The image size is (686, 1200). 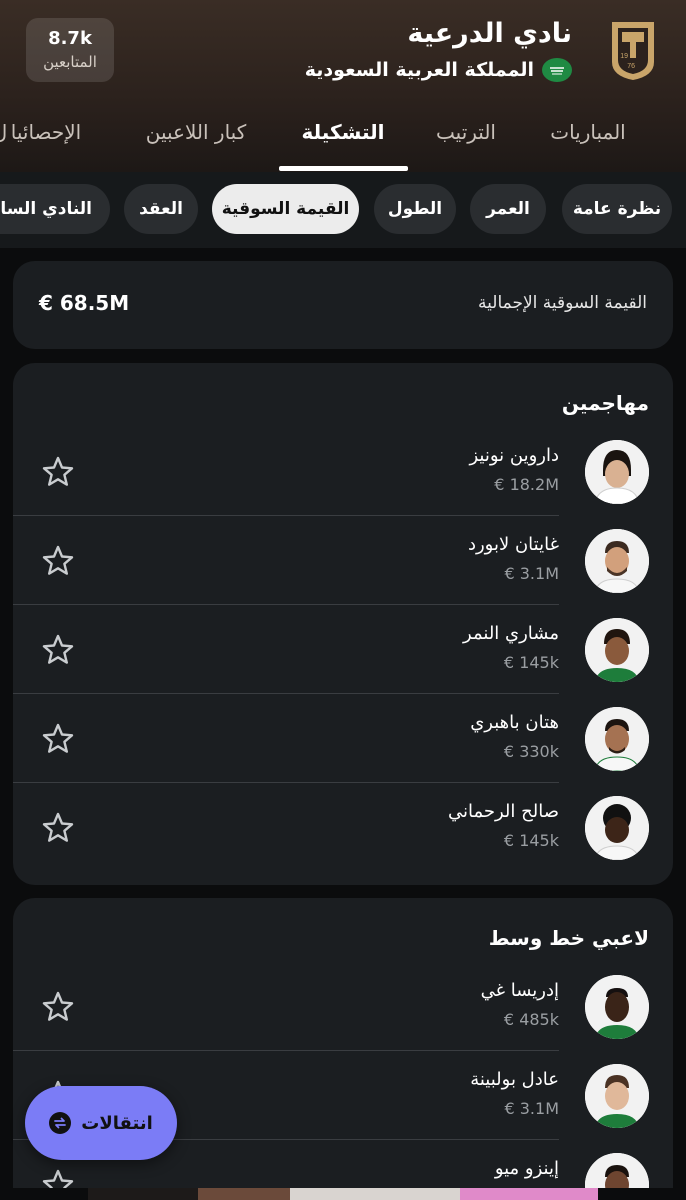 What do you see at coordinates (343, 649) in the screenshot?
I see `player-row: مشاري النمر € 145k` at bounding box center [343, 649].